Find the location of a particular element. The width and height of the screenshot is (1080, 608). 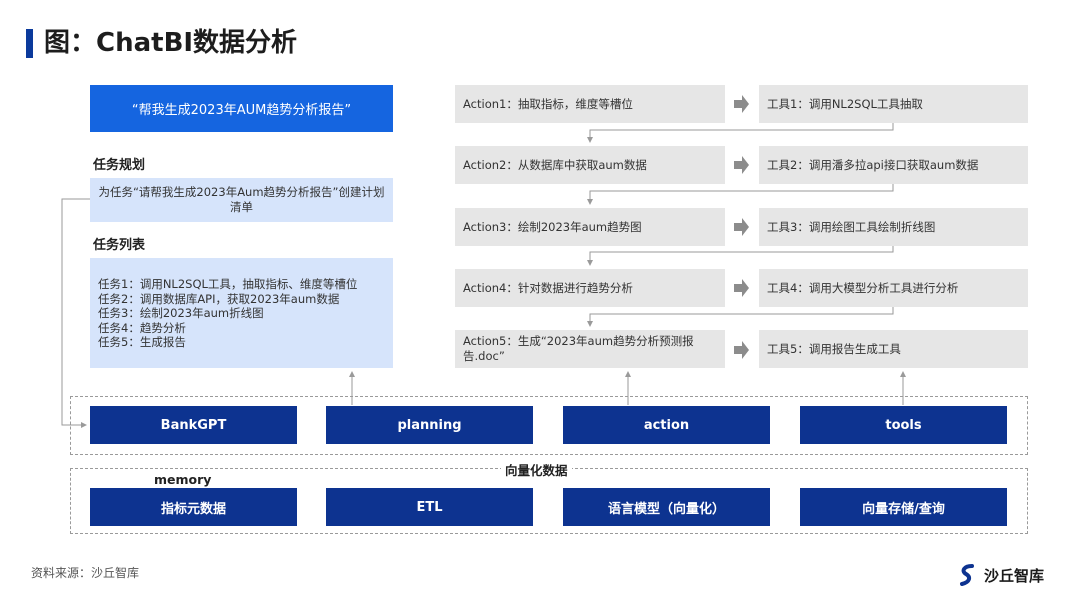

planning-box: 为任务“请帮我生成2023年Aum趋势分析报告”创建计划清单 is located at coordinates (241, 200).